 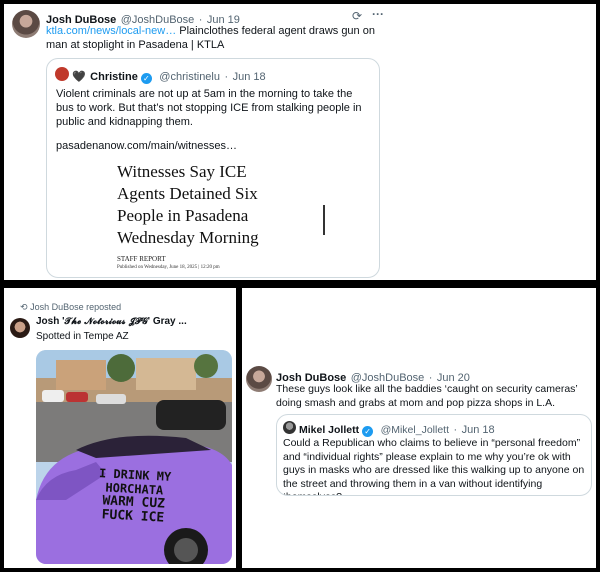 I want to click on quote-author-name: Mikel Jollett, so click(x=329, y=430).